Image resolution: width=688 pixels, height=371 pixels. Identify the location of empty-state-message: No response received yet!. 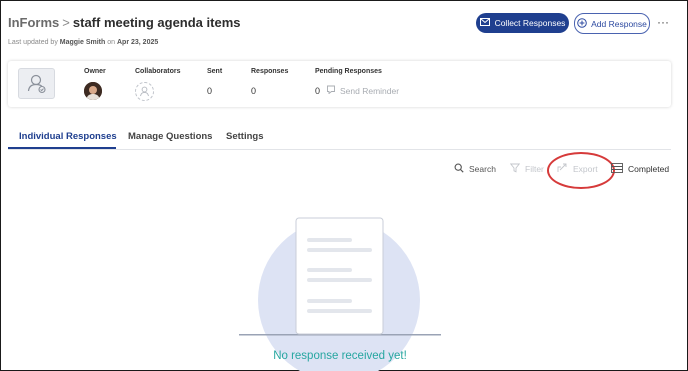
(340, 356).